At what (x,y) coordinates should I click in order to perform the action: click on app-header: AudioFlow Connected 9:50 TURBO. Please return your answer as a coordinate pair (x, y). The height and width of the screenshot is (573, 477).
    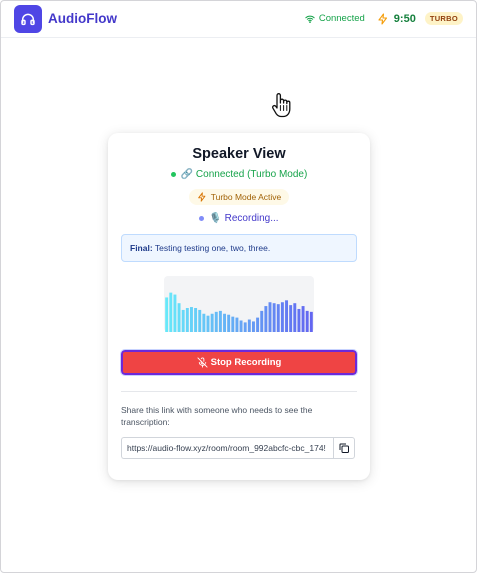
    Looking at the image, I should click on (238, 19).